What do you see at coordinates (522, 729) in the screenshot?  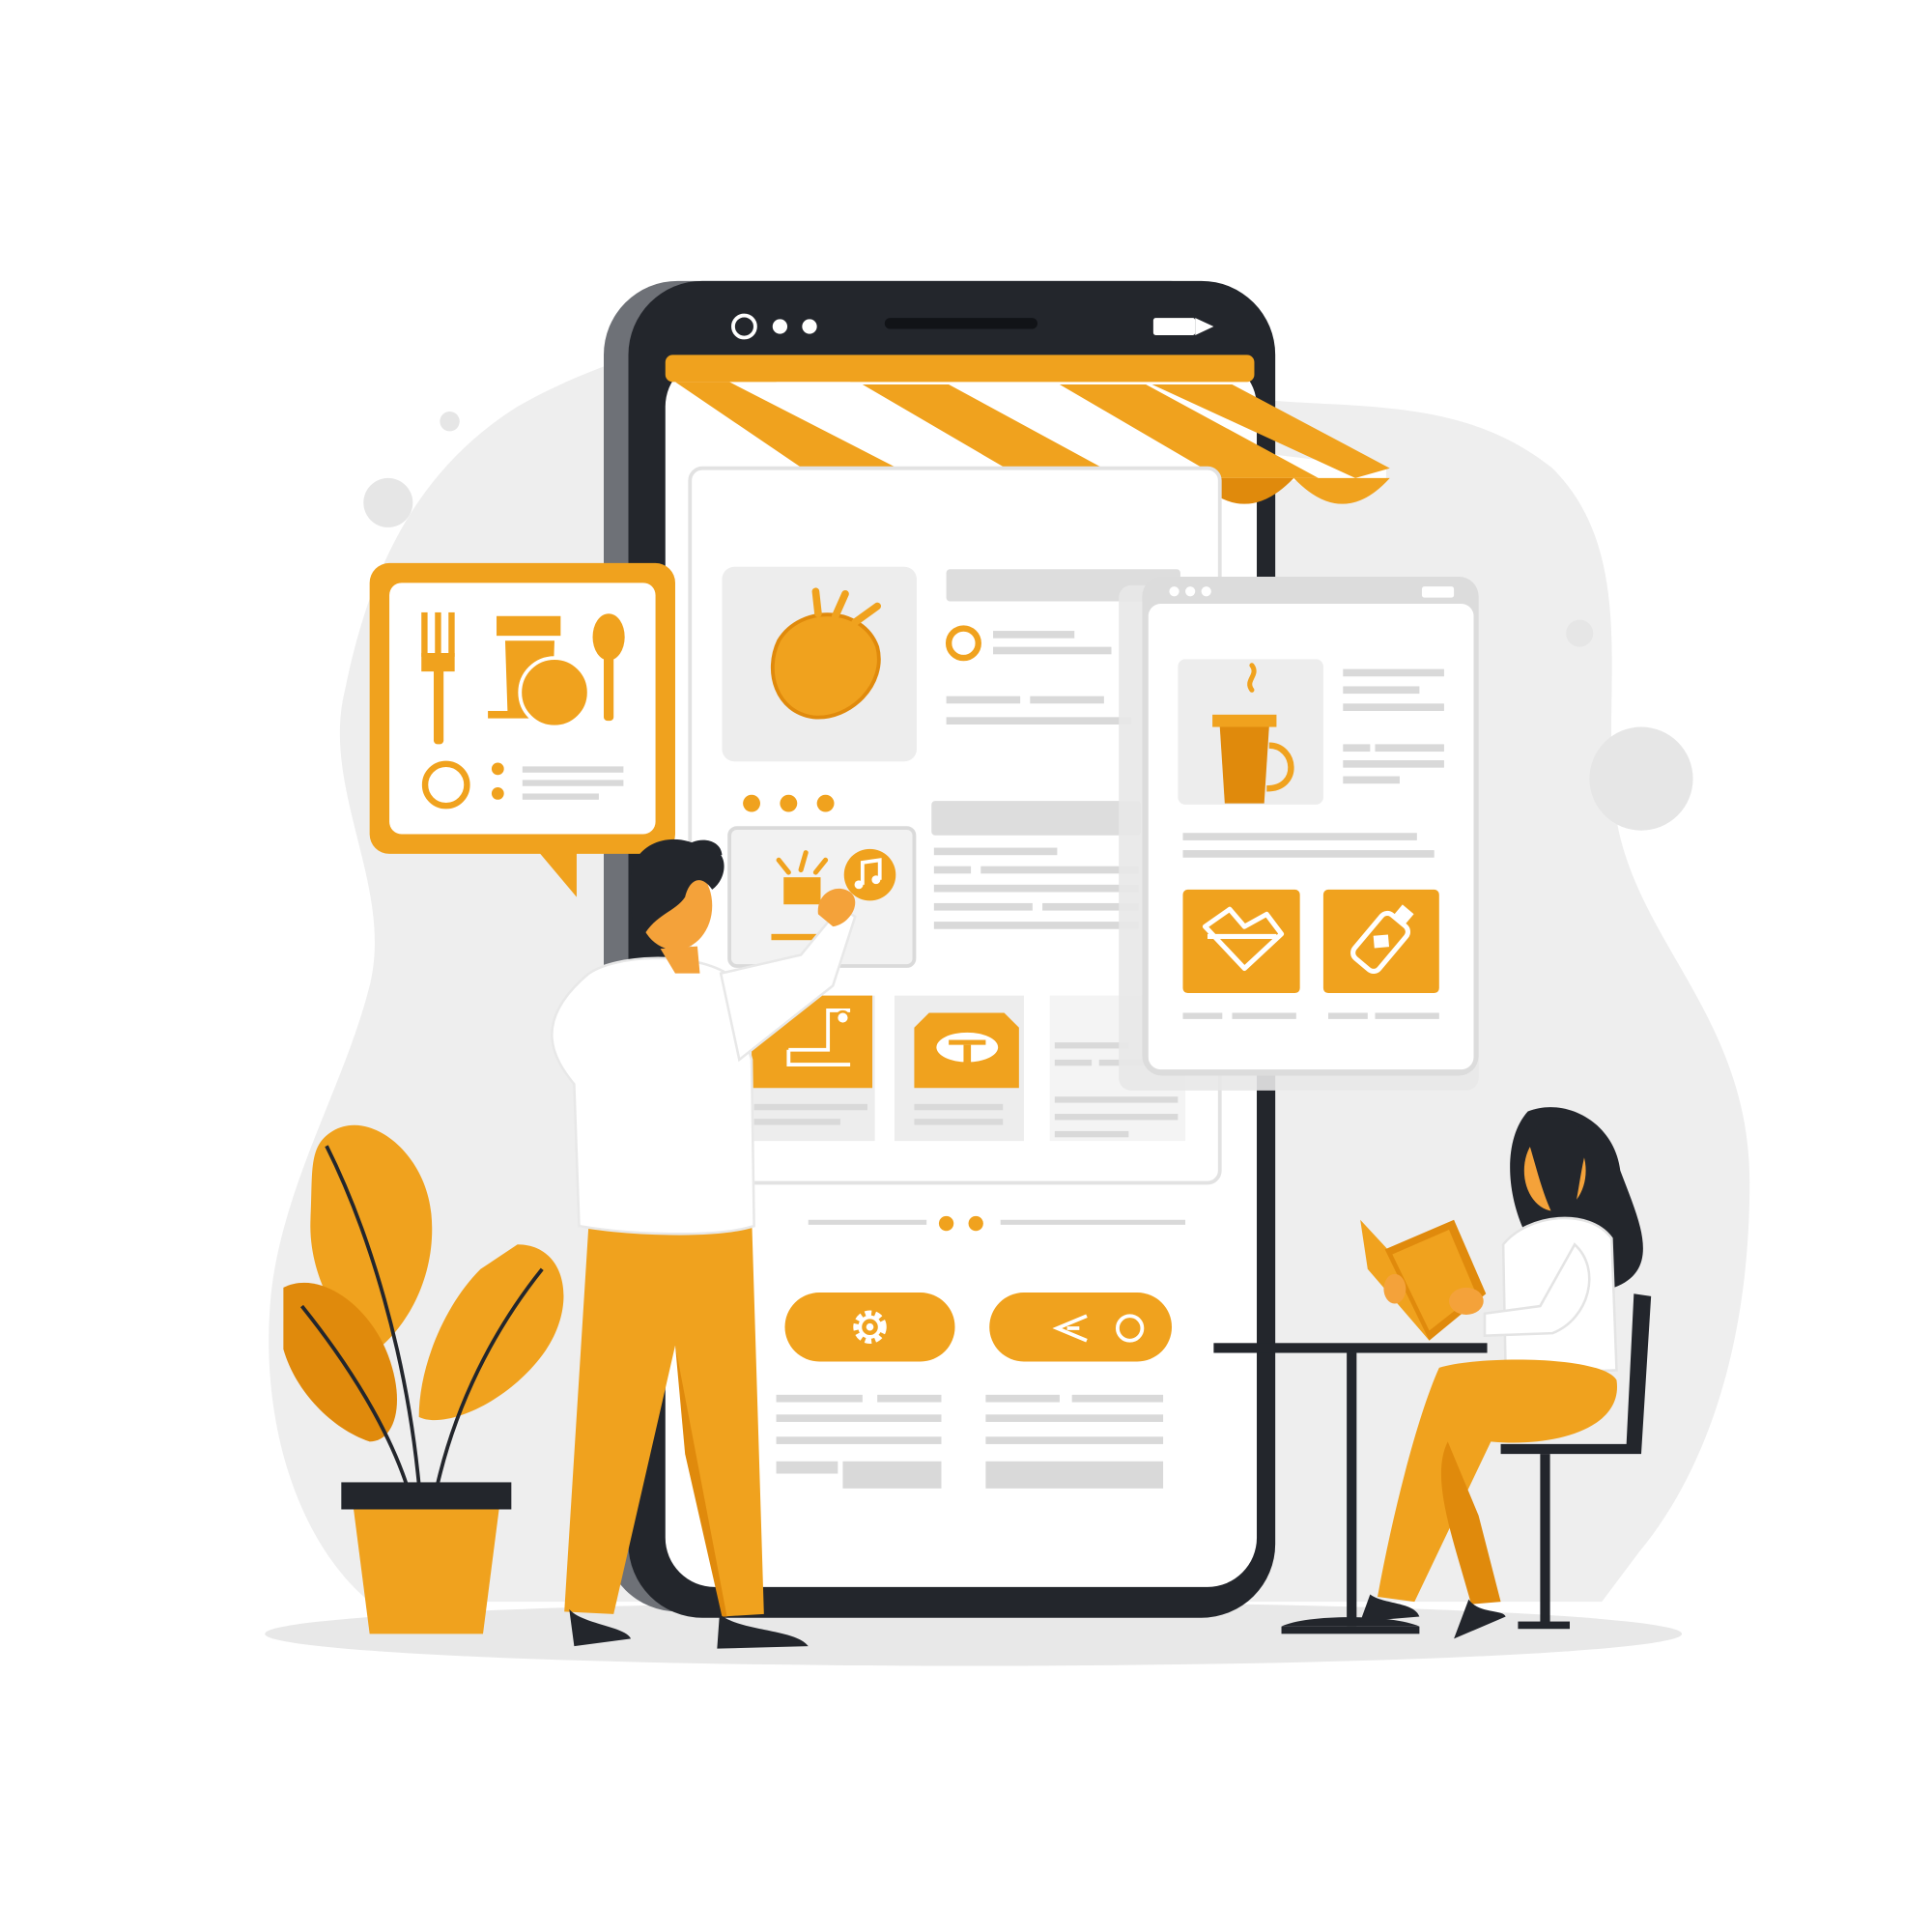 I see `menu-card` at bounding box center [522, 729].